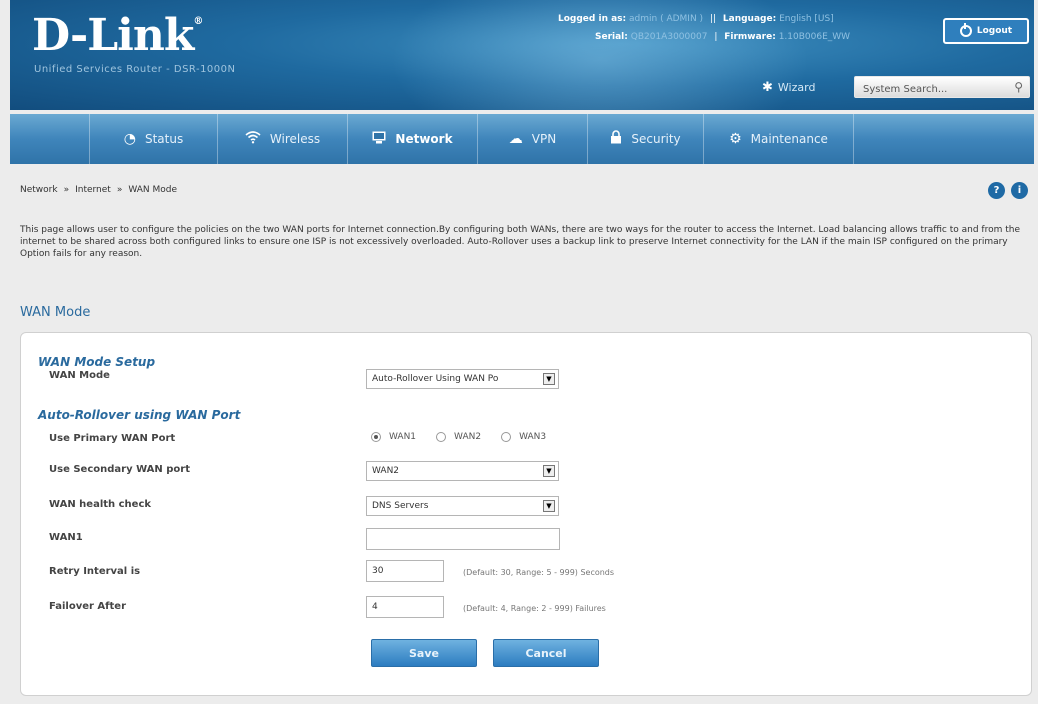 The width and height of the screenshot is (1038, 704). What do you see at coordinates (393, 437) in the screenshot?
I see `radio-wan1: WAN1` at bounding box center [393, 437].